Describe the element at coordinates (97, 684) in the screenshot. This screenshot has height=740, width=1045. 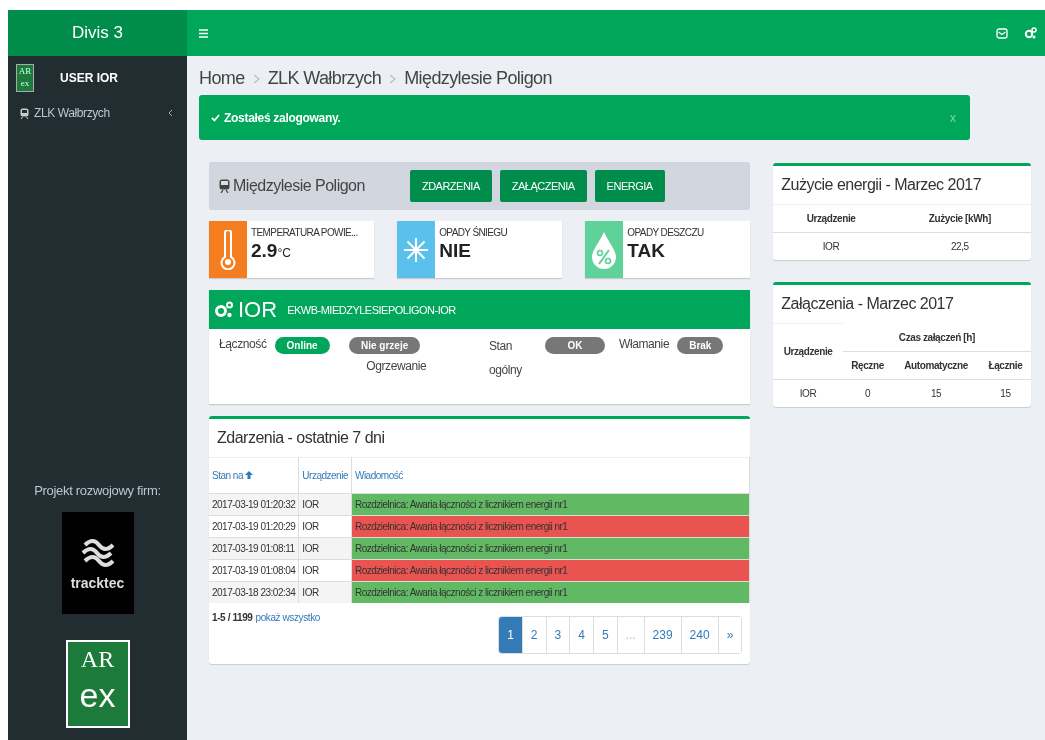
I see `partner-logo: AR ex` at that location.